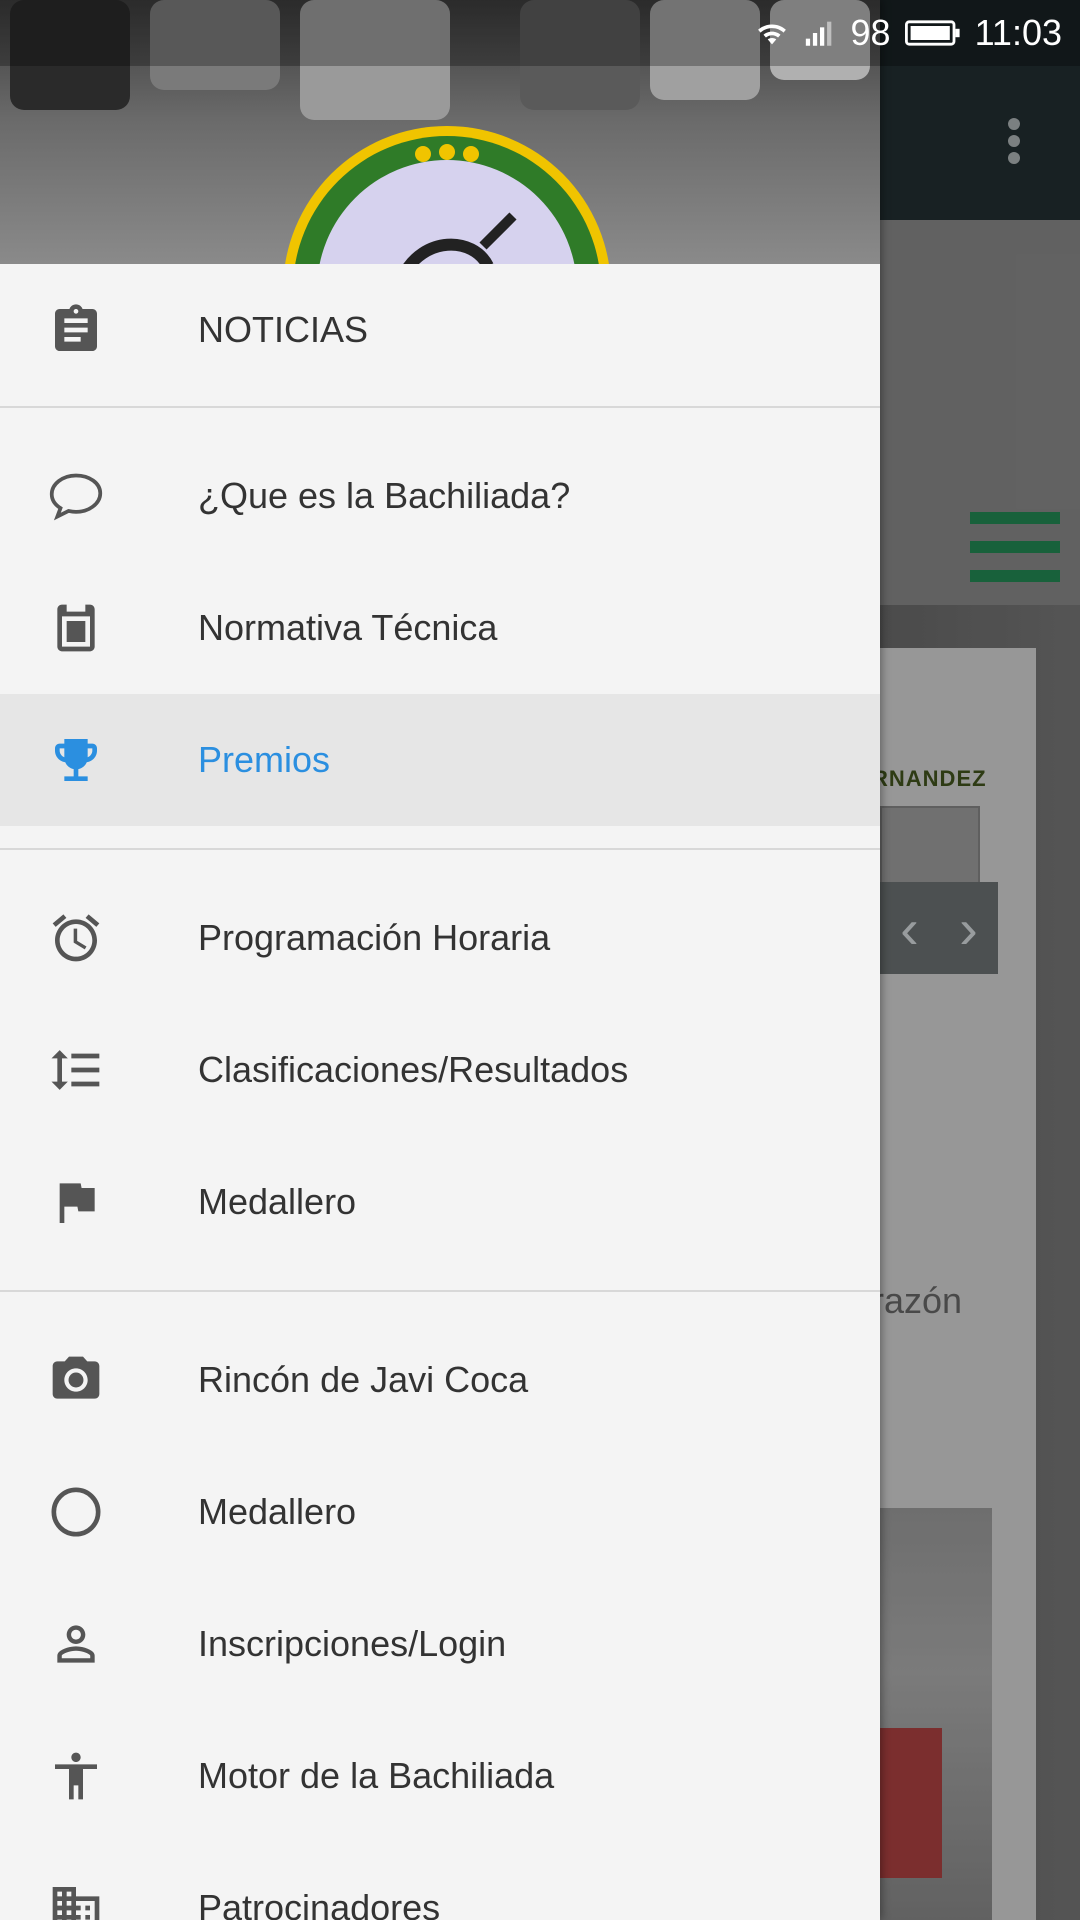 The image size is (1080, 1920). I want to click on menu-item-normativa: Normativa Técnica, so click(440, 628).